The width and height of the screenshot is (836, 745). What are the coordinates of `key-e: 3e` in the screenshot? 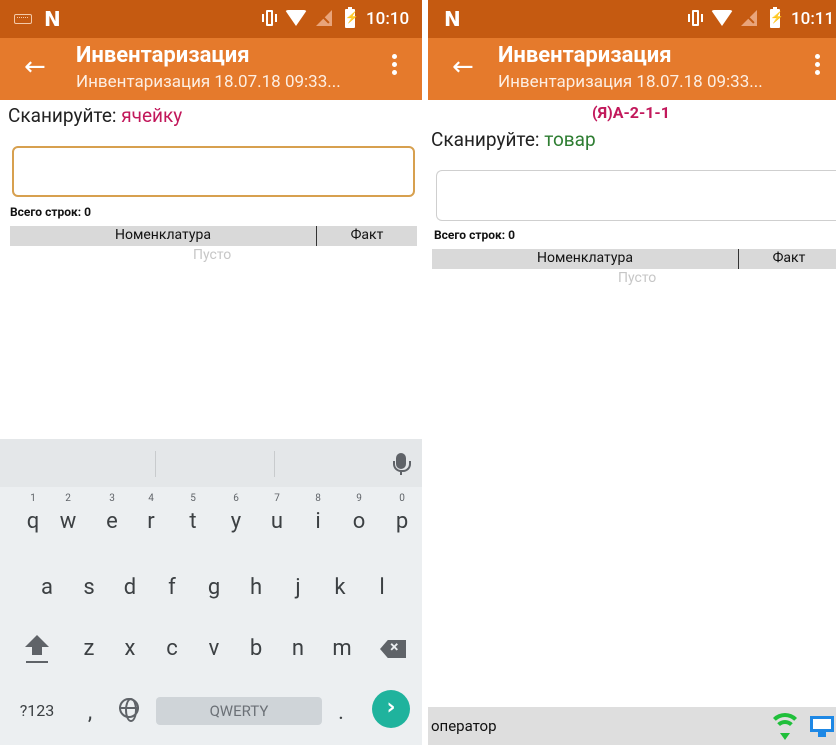 It's located at (112, 513).